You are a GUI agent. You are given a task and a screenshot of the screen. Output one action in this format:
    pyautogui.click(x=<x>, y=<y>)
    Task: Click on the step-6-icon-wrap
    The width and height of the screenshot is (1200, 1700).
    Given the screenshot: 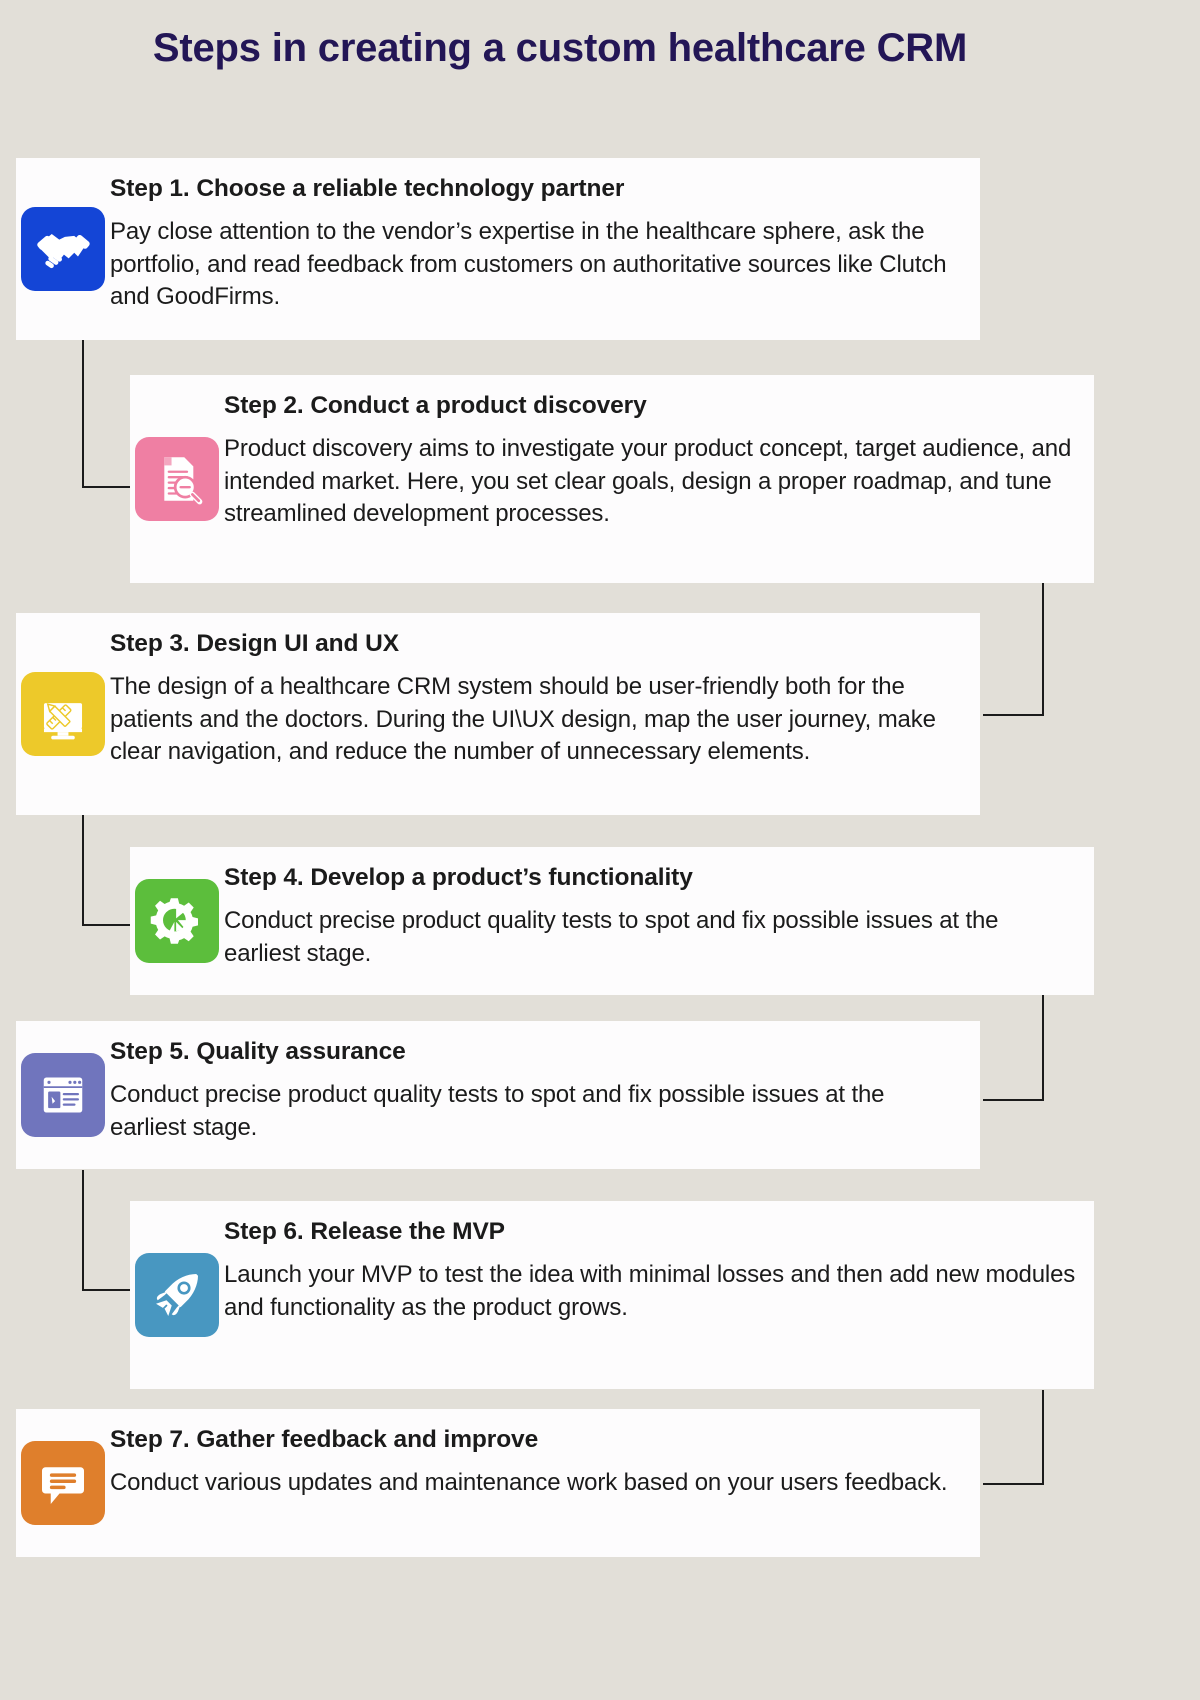 What is the action you would take?
    pyautogui.click(x=177, y=1295)
    